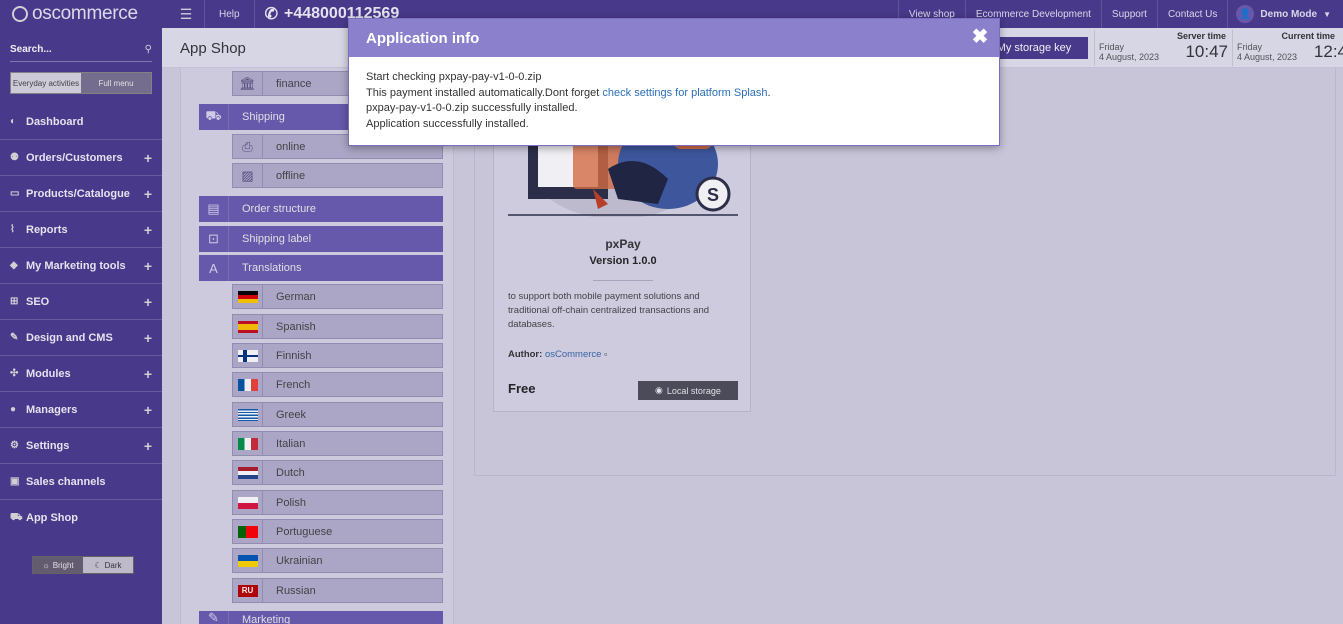 Image resolution: width=1343 pixels, height=624 pixels. Describe the element at coordinates (447, 123) in the screenshot. I see `message-line: Application successfully installed.` at that location.